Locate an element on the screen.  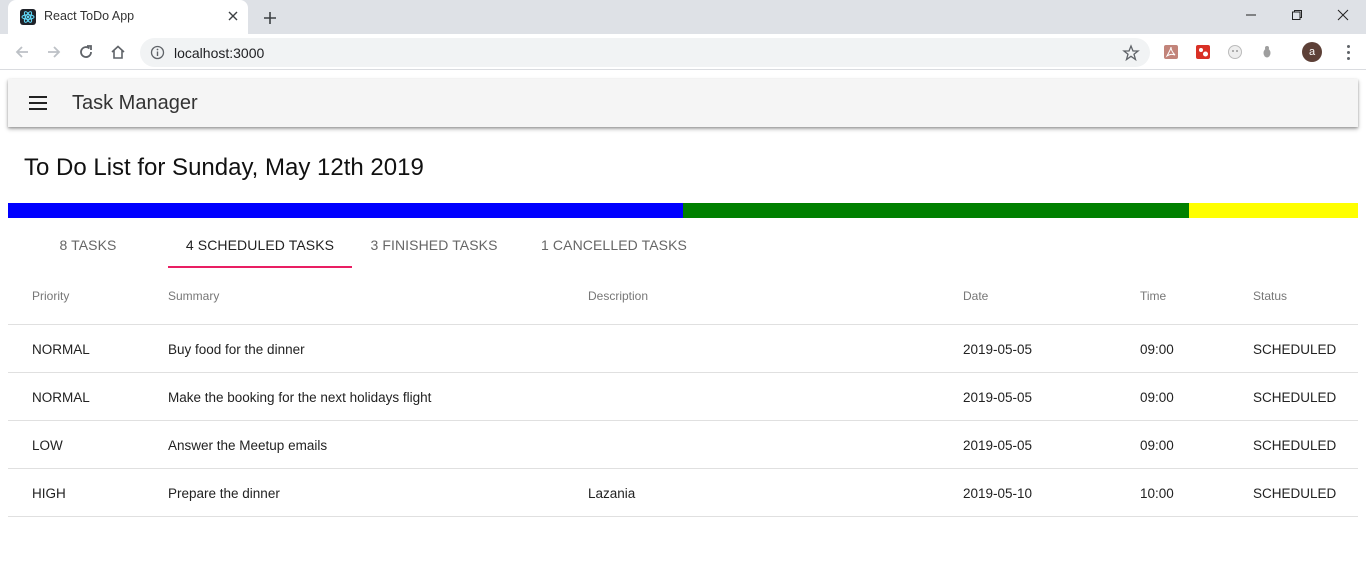
column-header-date: Date is located at coordinates (975, 296).